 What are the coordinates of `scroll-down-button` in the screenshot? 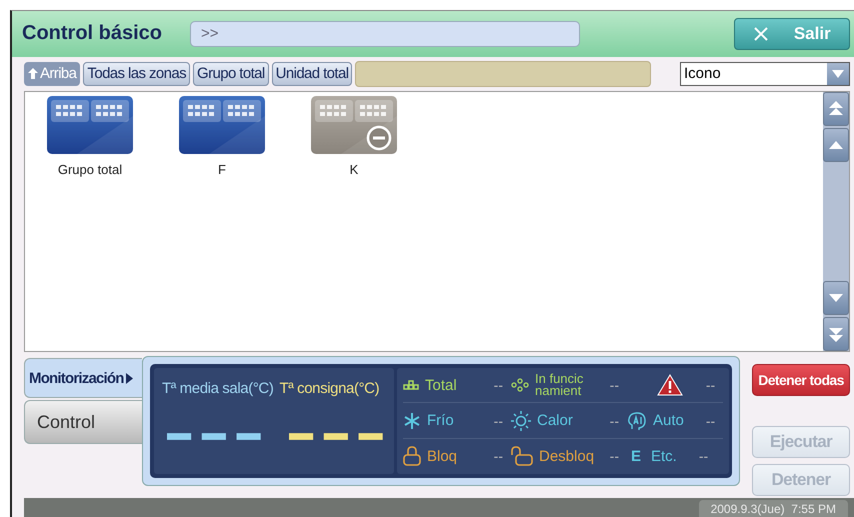 It's located at (836, 298).